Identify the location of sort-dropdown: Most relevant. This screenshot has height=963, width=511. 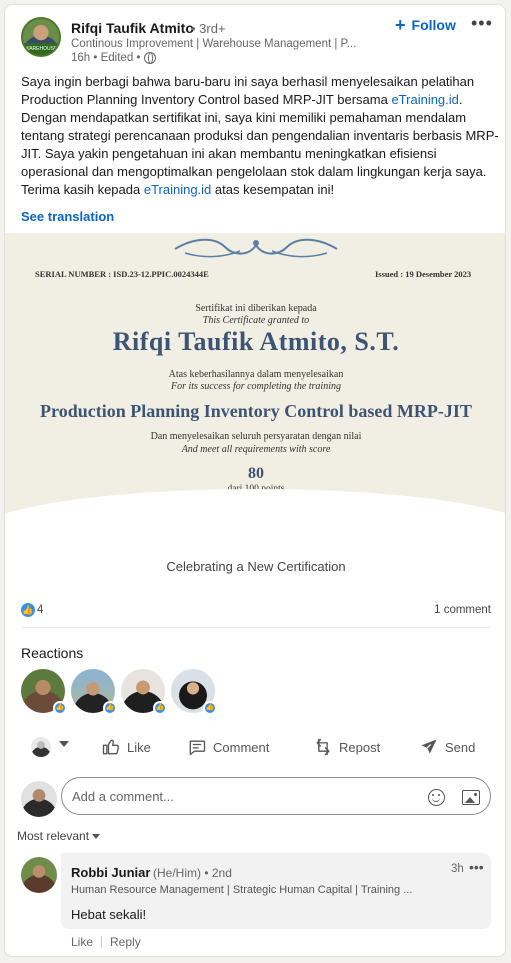
(59, 836).